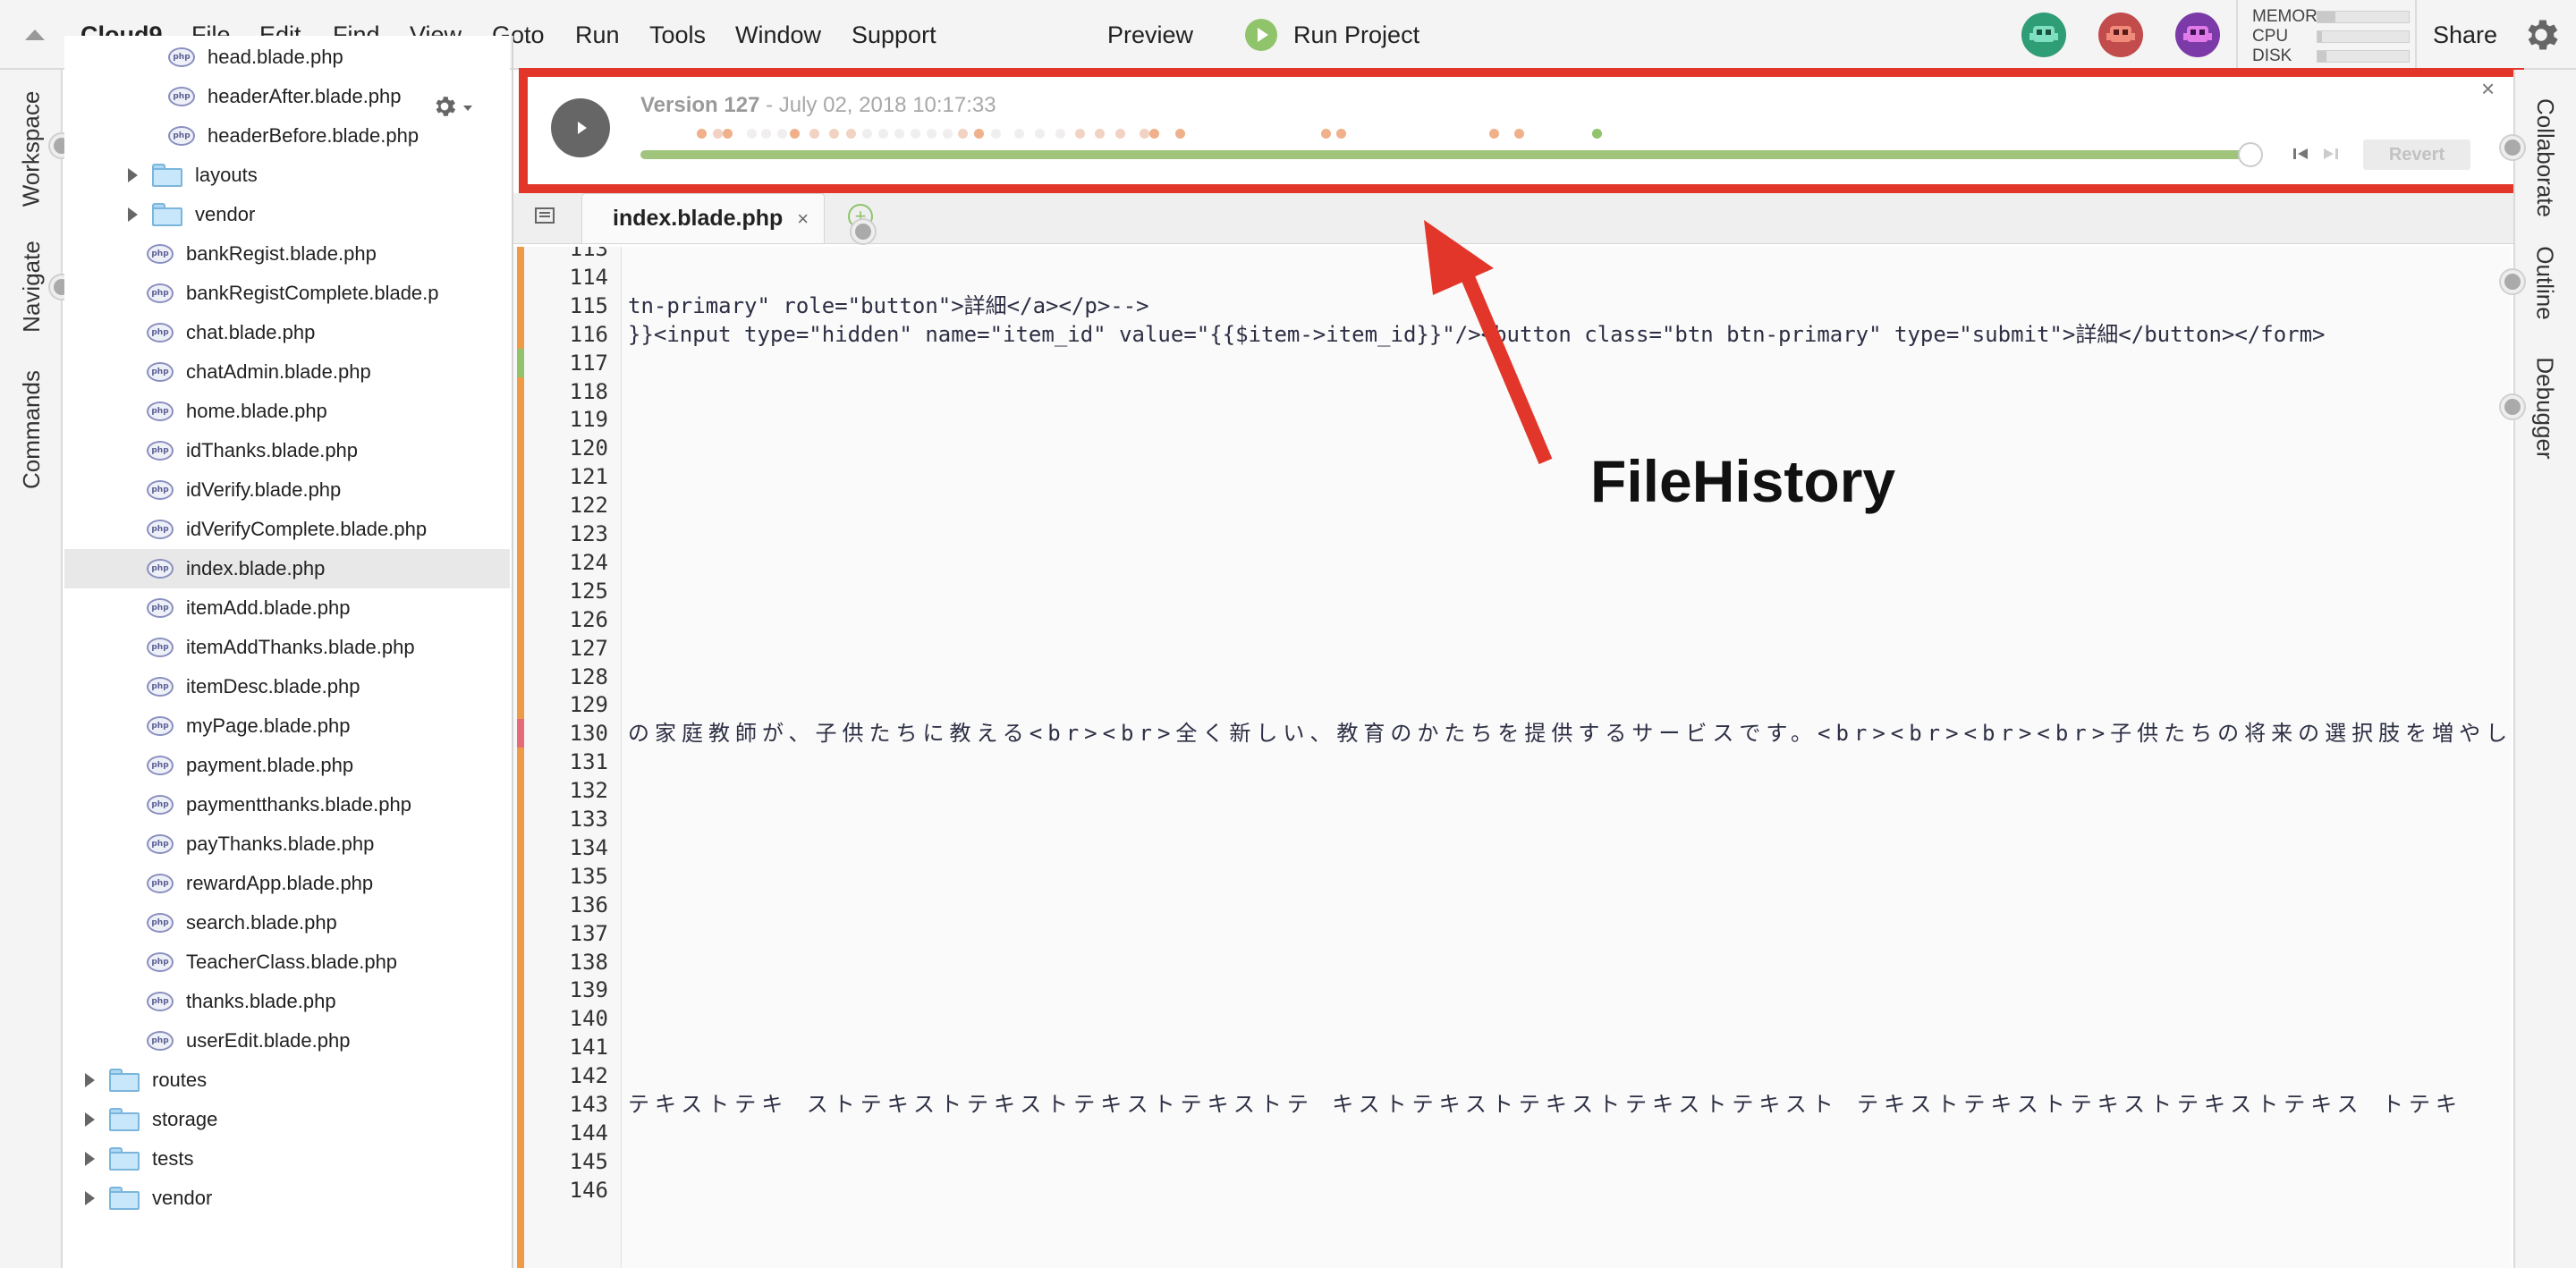 This screenshot has width=2576, height=1268. Describe the element at coordinates (31, 429) in the screenshot. I see `tab-commands: Commands` at that location.